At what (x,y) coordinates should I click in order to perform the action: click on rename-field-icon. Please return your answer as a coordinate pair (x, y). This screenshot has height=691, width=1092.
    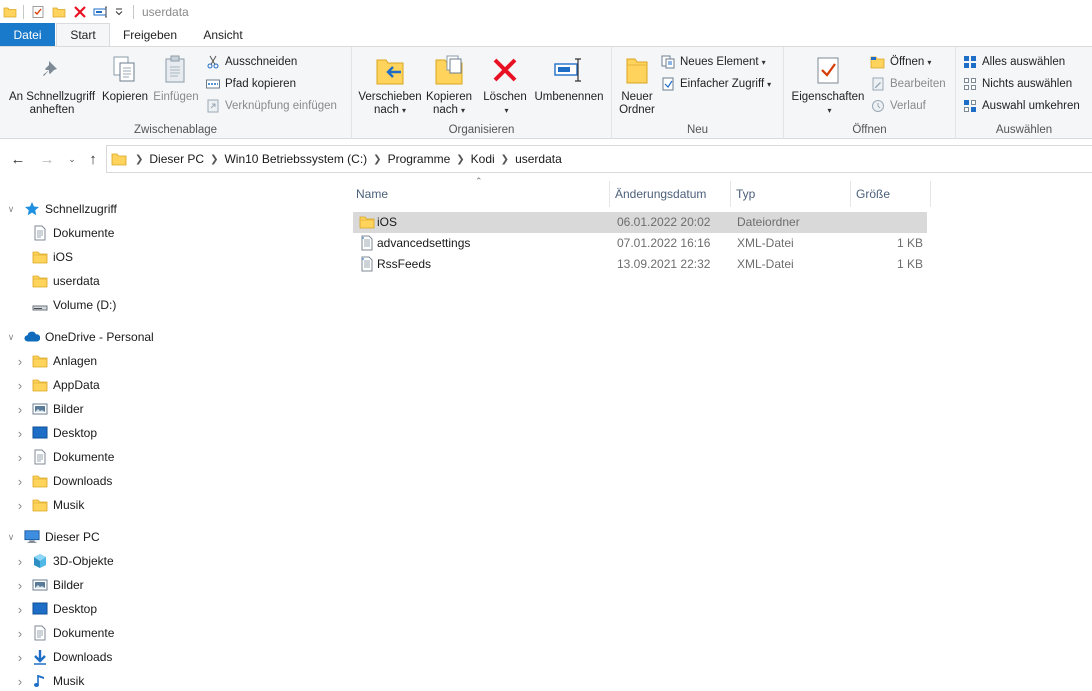
    Looking at the image, I should click on (569, 70).